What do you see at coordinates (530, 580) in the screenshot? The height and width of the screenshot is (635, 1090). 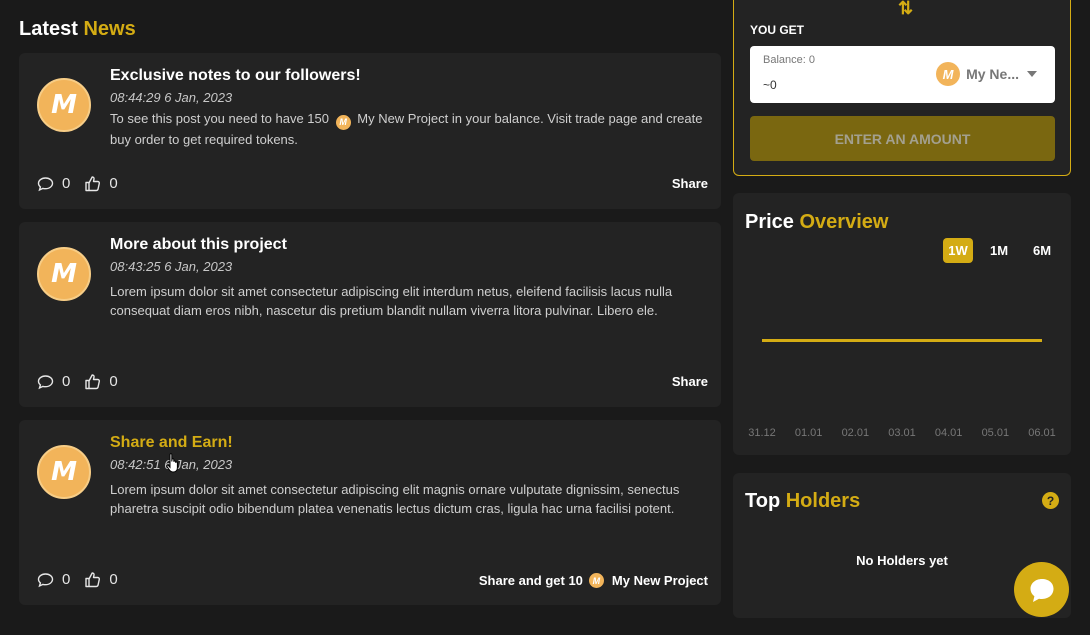 I see `share-reward-text: Share and get 10` at bounding box center [530, 580].